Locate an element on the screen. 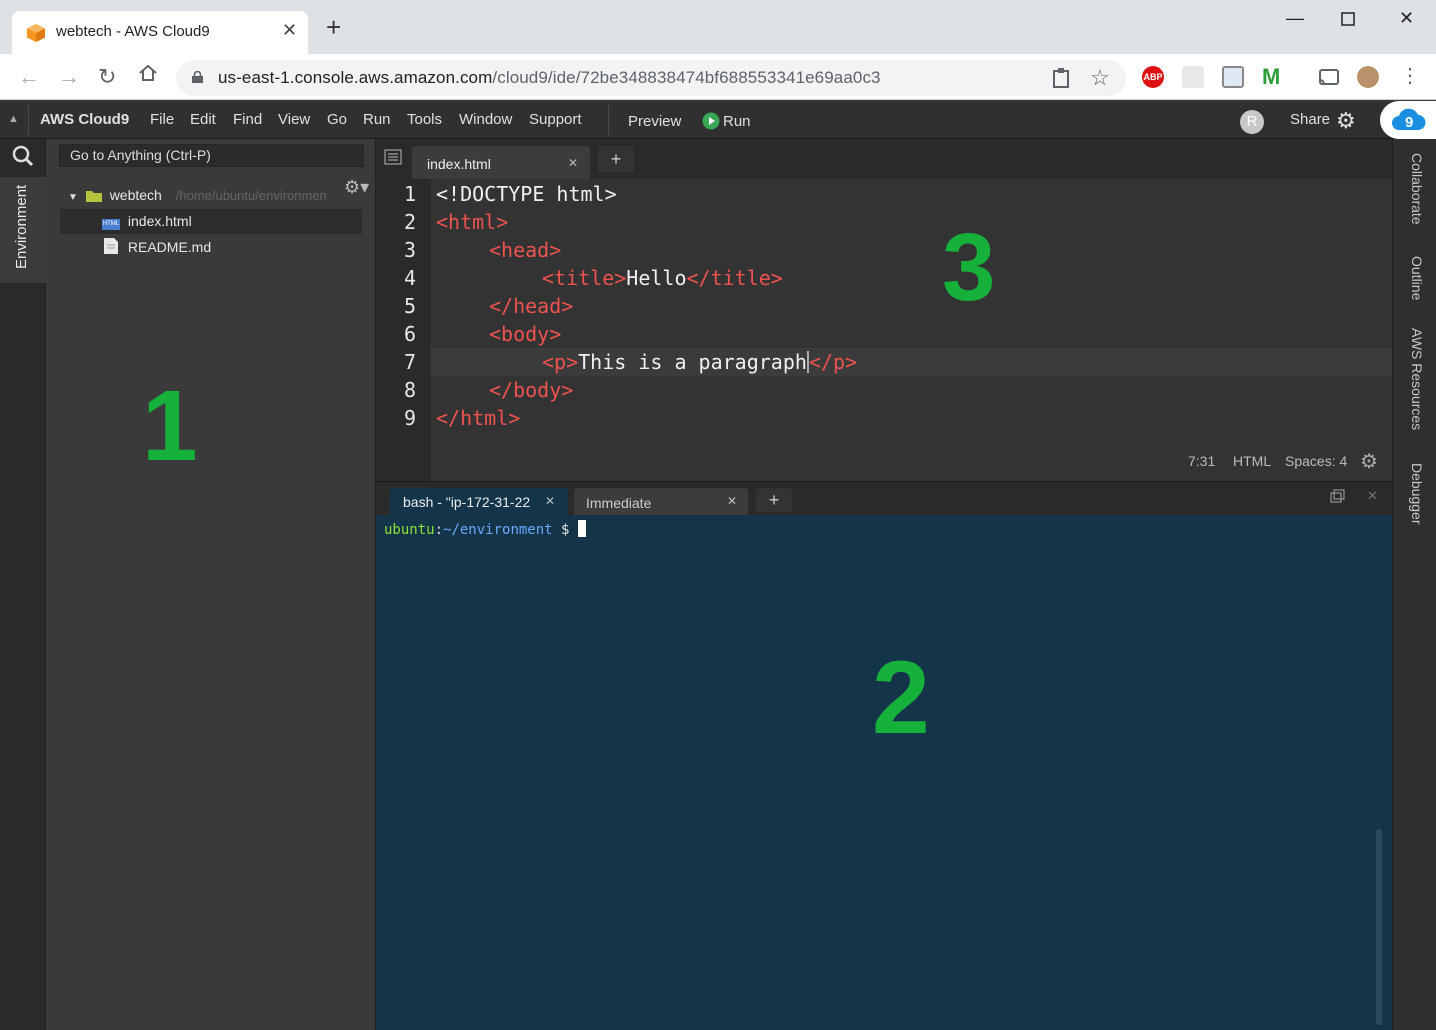 The width and height of the screenshot is (1436, 1030). bookmark-star-icon: ☆ is located at coordinates (1100, 78).